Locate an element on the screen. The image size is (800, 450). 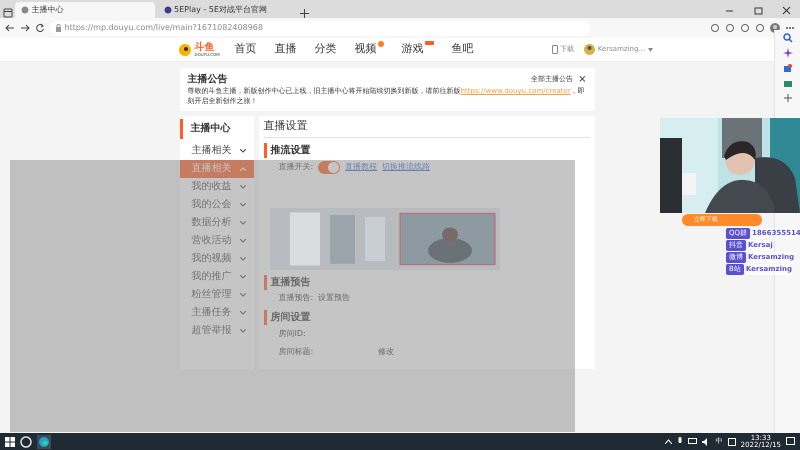
live-toggle is located at coordinates (329, 167).